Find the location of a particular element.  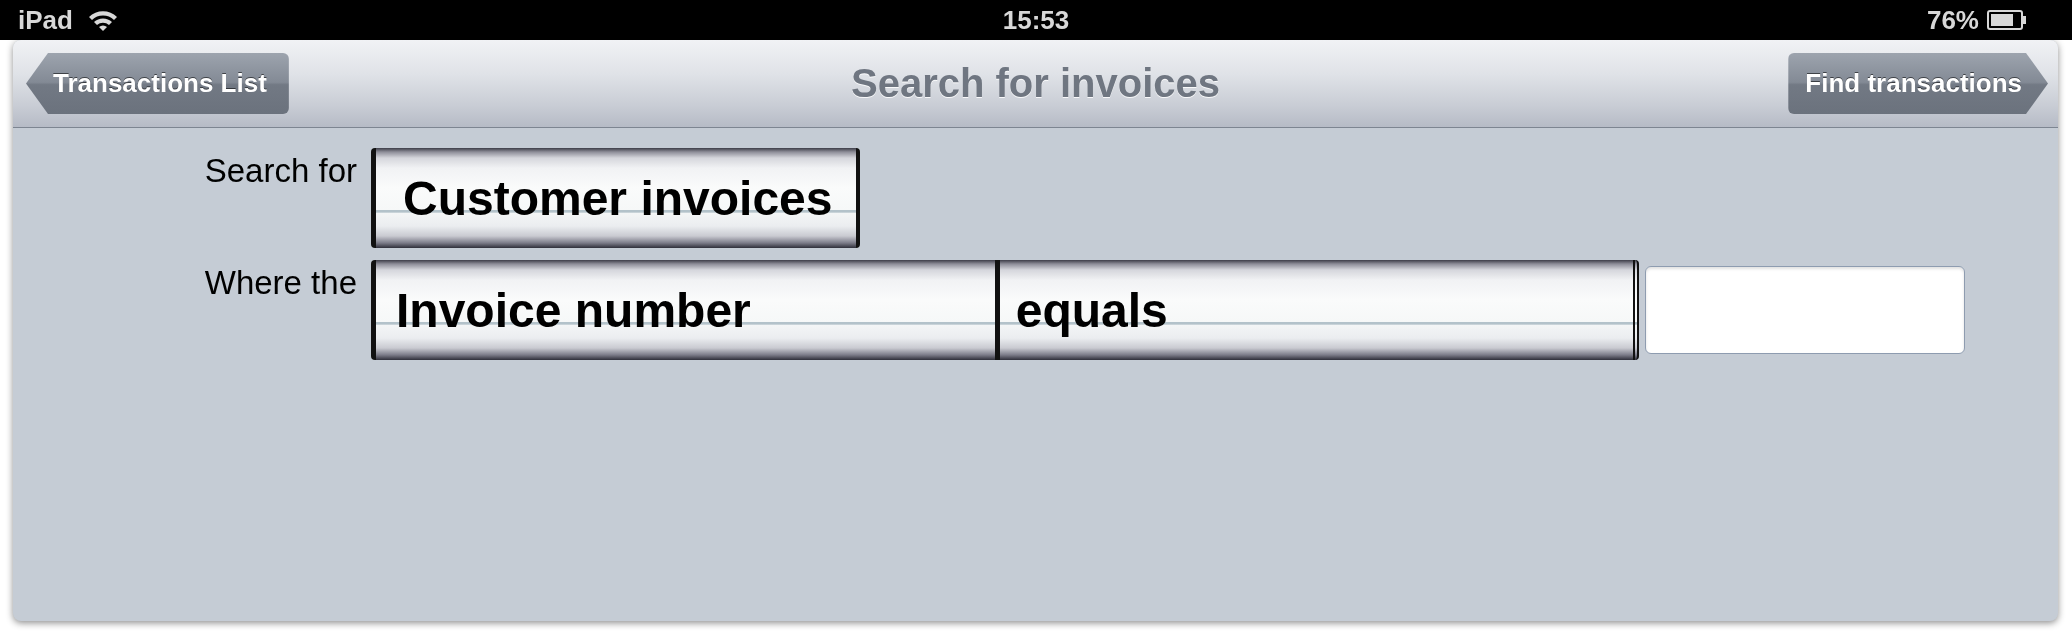

picker-wheel: equals is located at coordinates (1316, 310).